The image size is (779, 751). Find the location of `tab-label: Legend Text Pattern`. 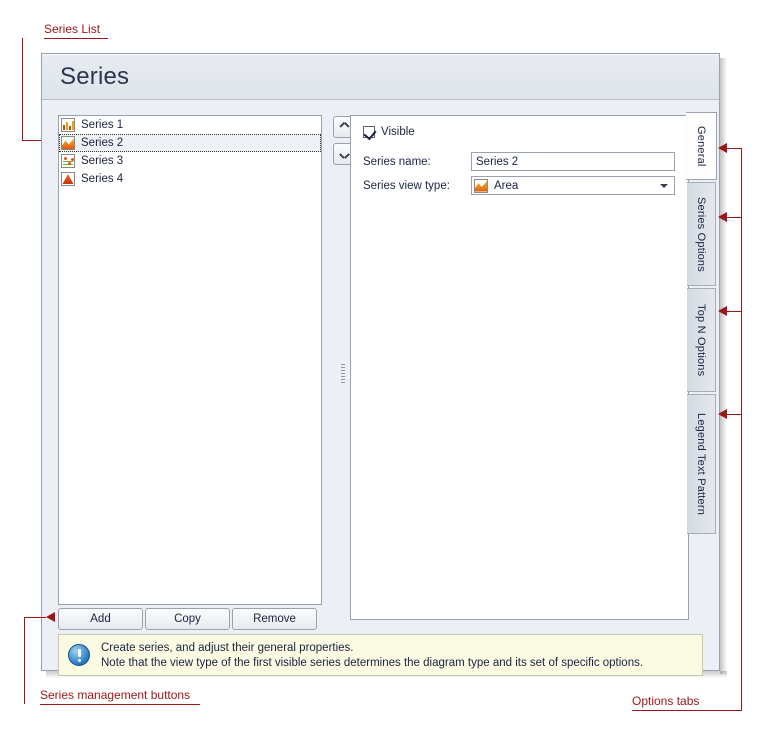

tab-label: Legend Text Pattern is located at coordinates (701, 464).